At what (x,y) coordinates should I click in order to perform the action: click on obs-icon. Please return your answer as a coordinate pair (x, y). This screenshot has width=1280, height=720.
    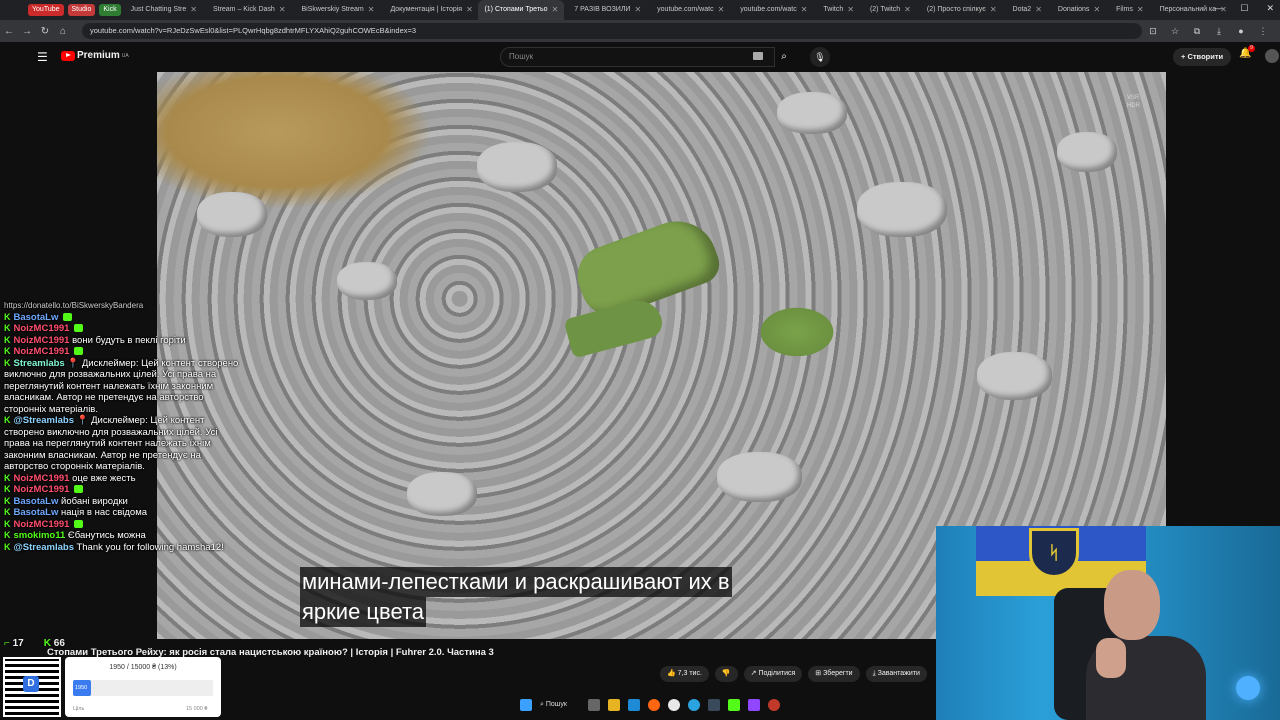
    Looking at the image, I should click on (774, 705).